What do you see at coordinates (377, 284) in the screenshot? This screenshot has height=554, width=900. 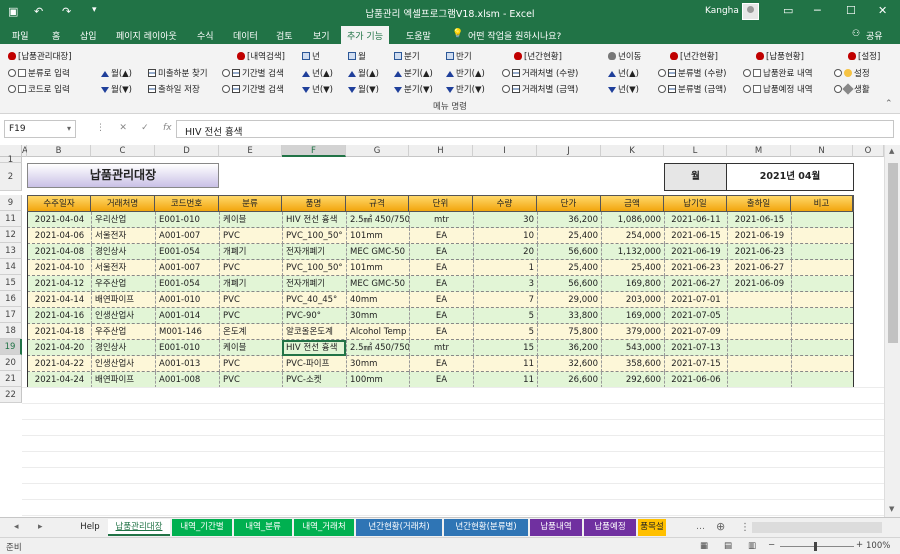 I see `table-cell: MEC GMC-50` at bounding box center [377, 284].